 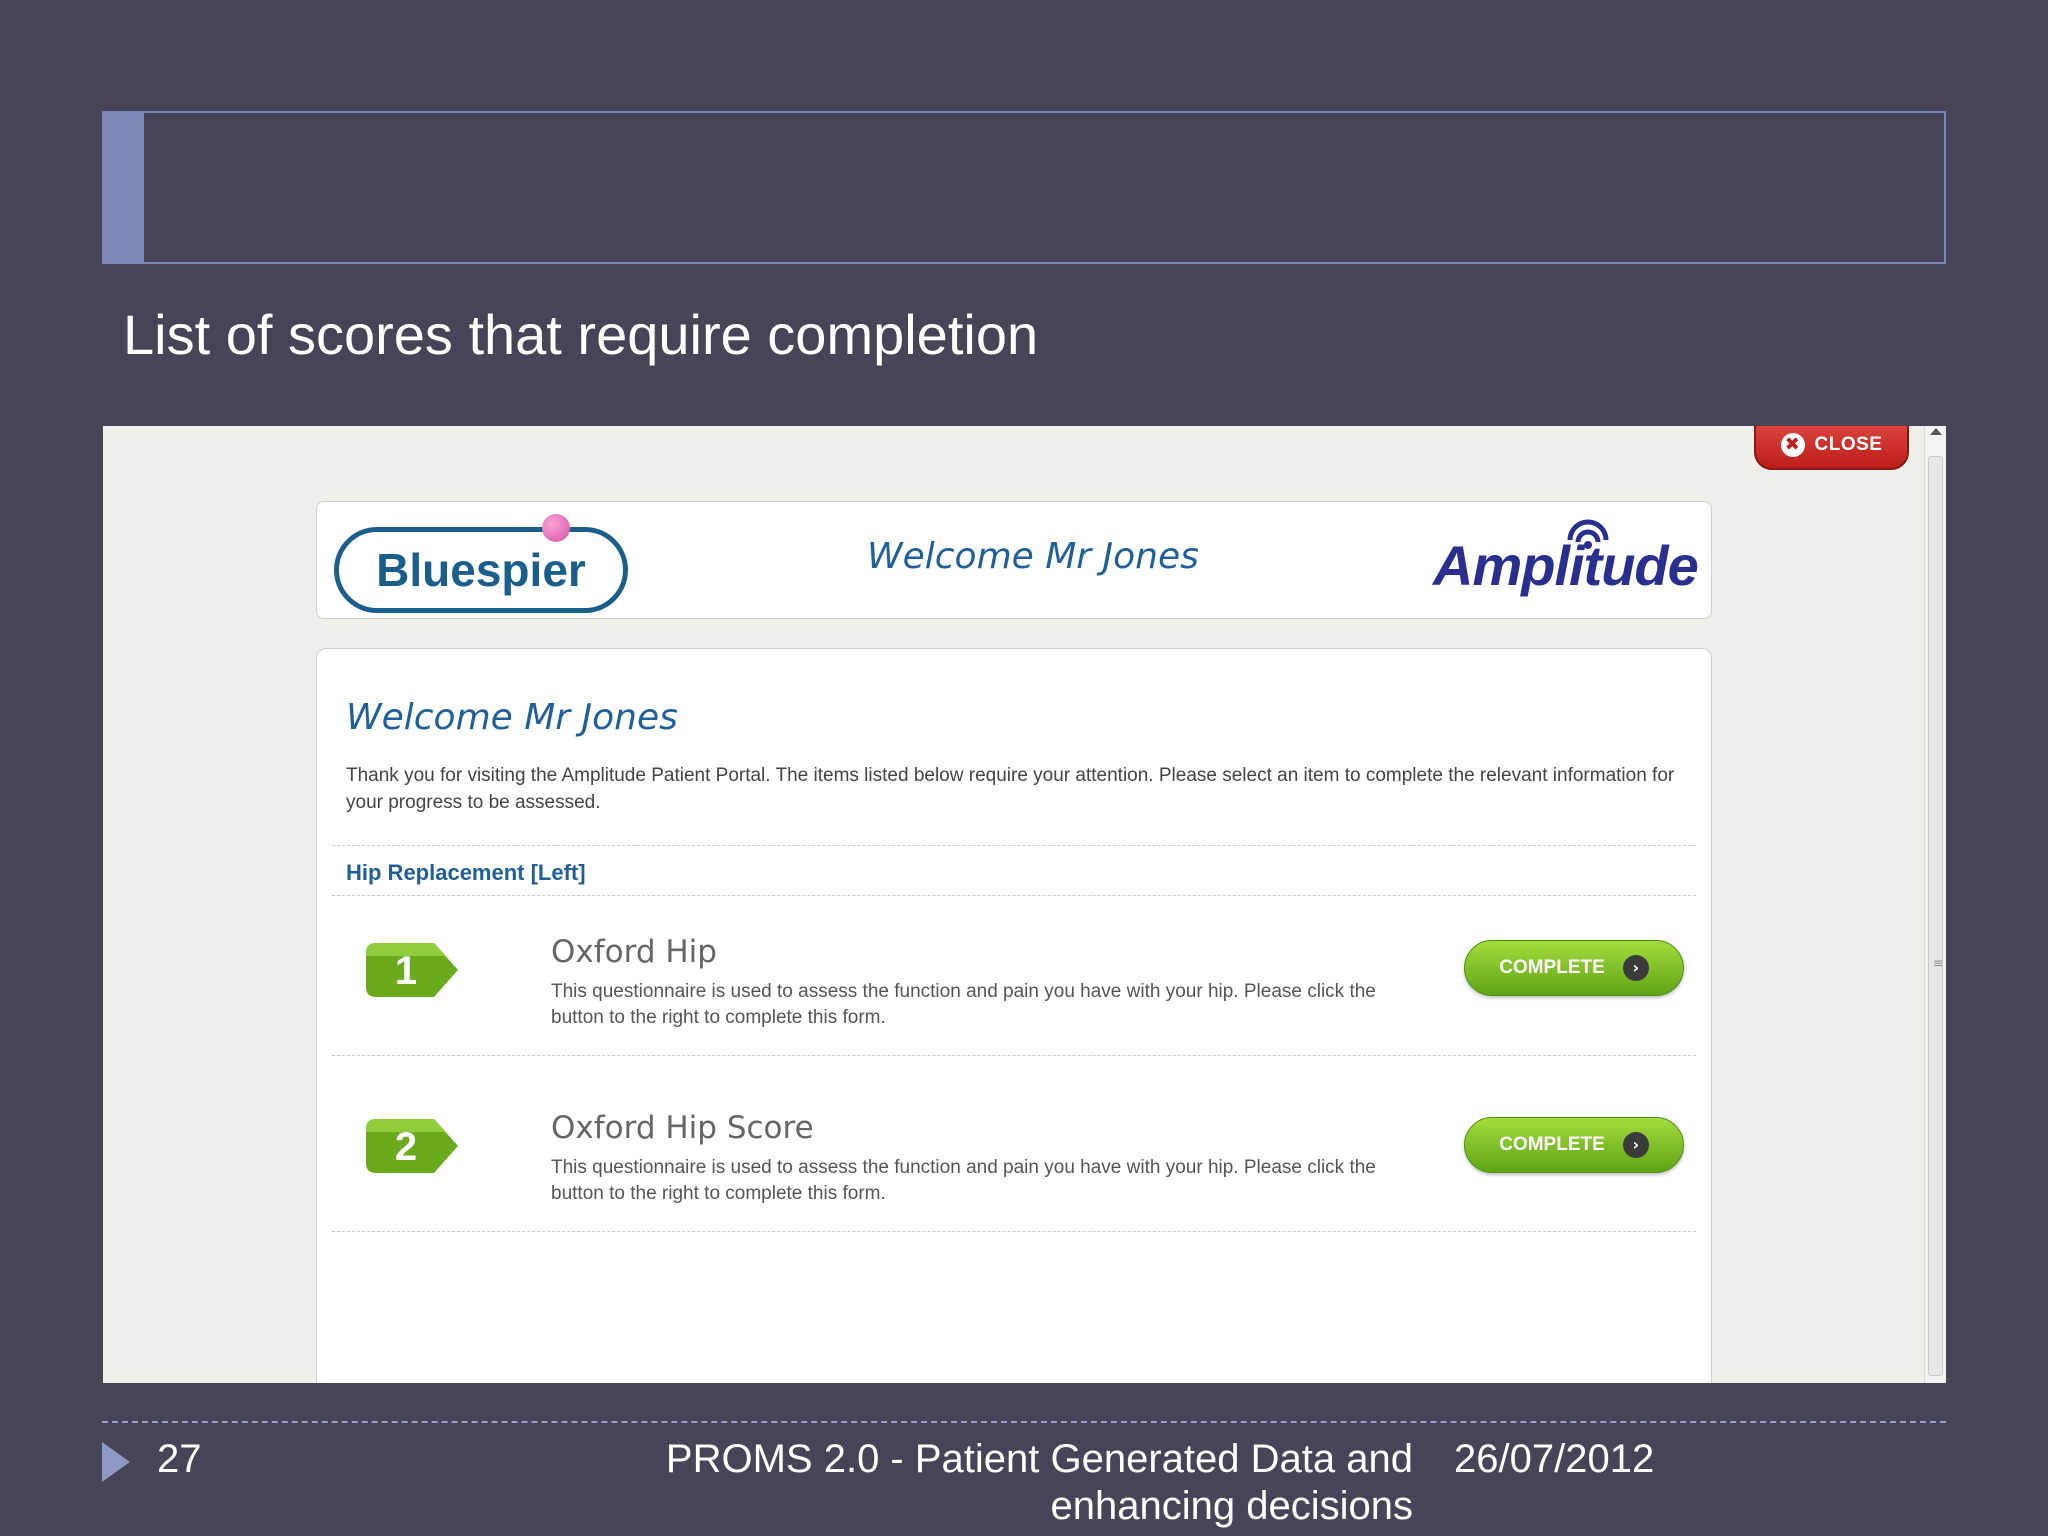 I want to click on footer-date: 26/07/2012, so click(x=1554, y=1459).